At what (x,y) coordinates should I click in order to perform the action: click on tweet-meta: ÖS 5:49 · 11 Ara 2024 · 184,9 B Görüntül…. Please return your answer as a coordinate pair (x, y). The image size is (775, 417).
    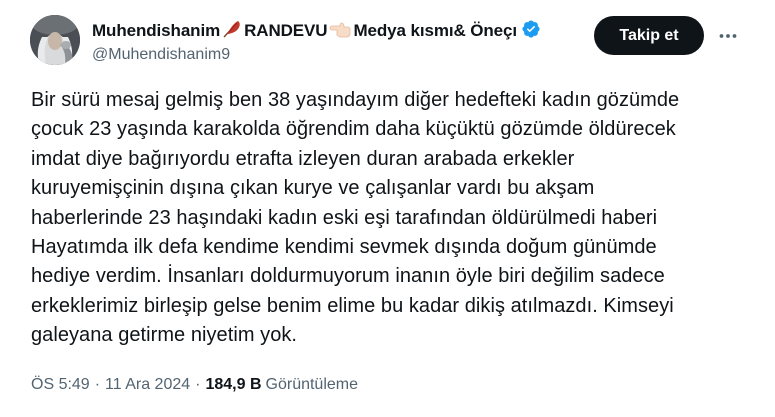
    Looking at the image, I should click on (194, 385).